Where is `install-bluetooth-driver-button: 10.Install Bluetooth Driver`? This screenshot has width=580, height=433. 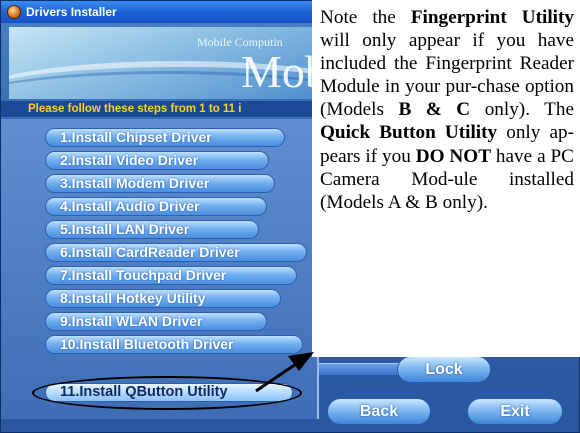 install-bluetooth-driver-button: 10.Install Bluetooth Driver is located at coordinates (174, 344).